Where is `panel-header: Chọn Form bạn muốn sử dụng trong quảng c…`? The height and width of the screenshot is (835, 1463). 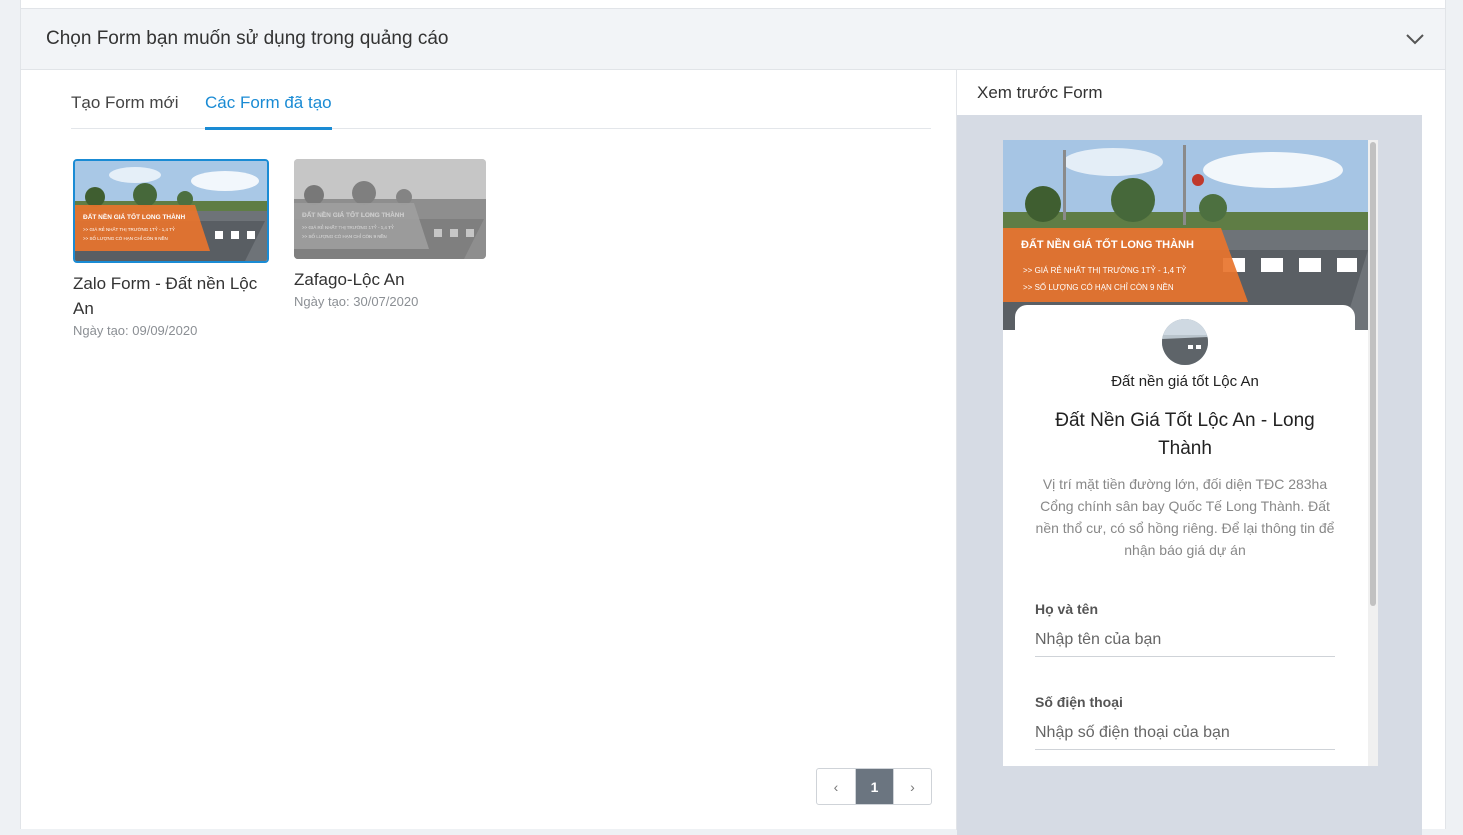 panel-header: Chọn Form bạn muốn sử dụng trong quảng c… is located at coordinates (733, 39).